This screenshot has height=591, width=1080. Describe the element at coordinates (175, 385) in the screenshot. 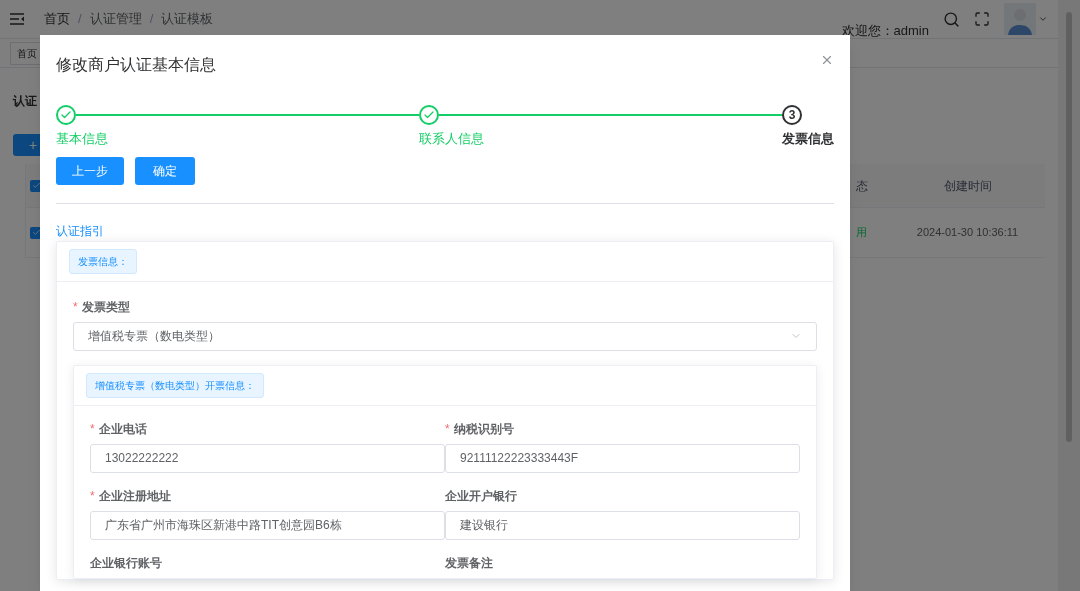

I see `section-tag: 增值税专票（数电类型）开票信息：` at that location.